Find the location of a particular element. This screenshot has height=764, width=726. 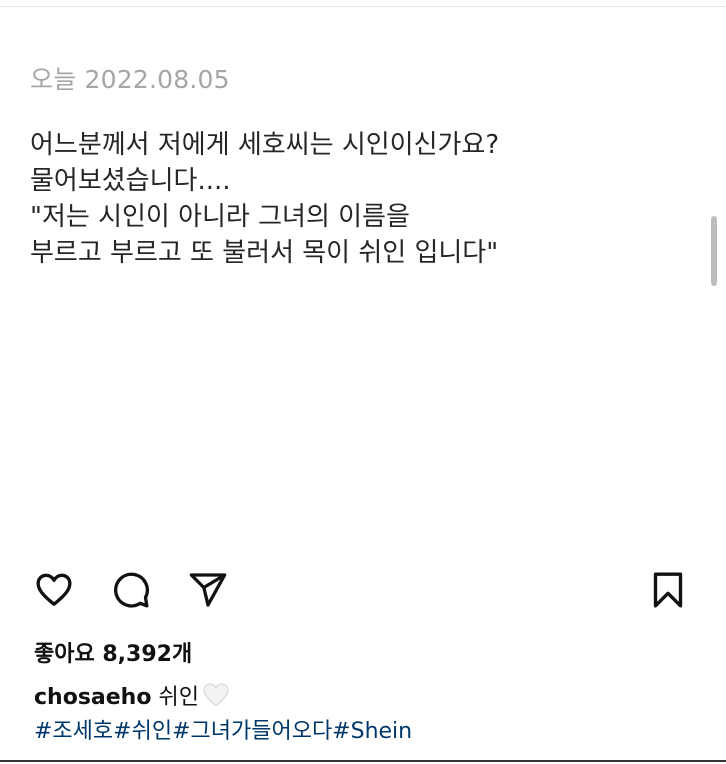

save-button is located at coordinates (668, 590).